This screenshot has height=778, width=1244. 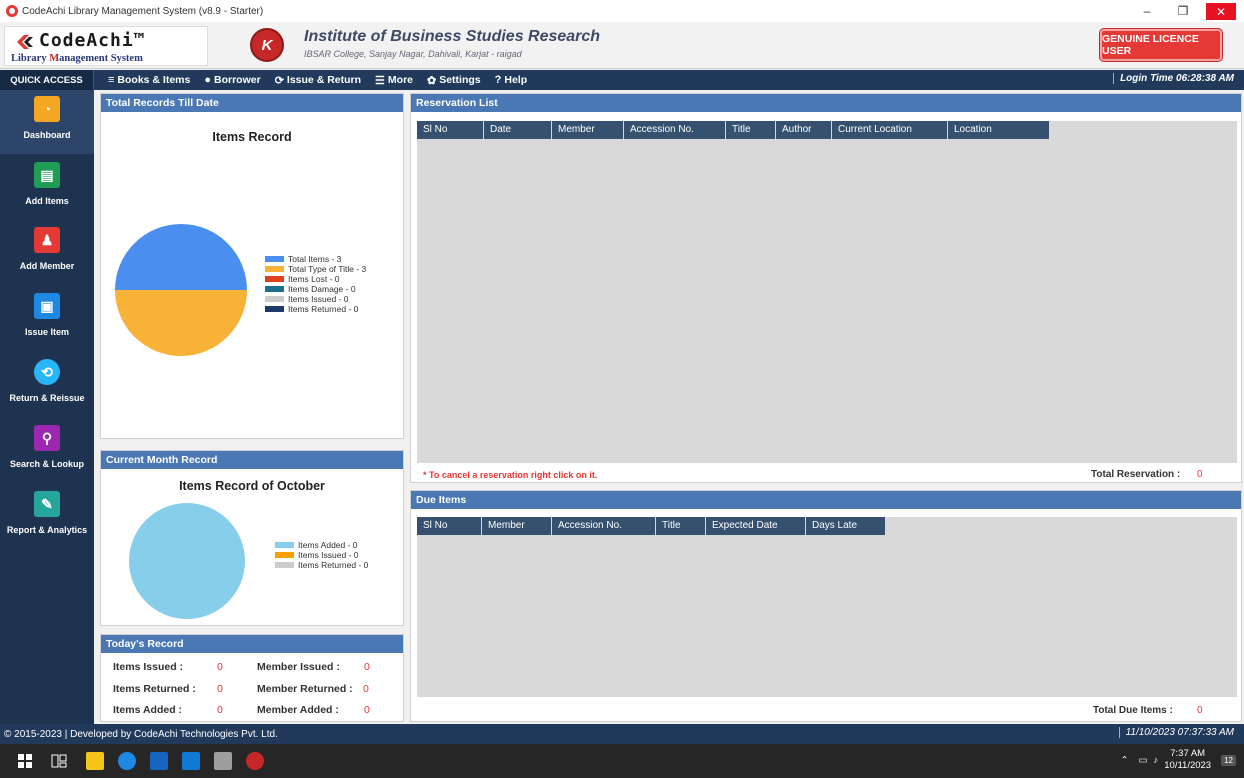 I want to click on legend-label: Items Added - 0, so click(x=328, y=545).